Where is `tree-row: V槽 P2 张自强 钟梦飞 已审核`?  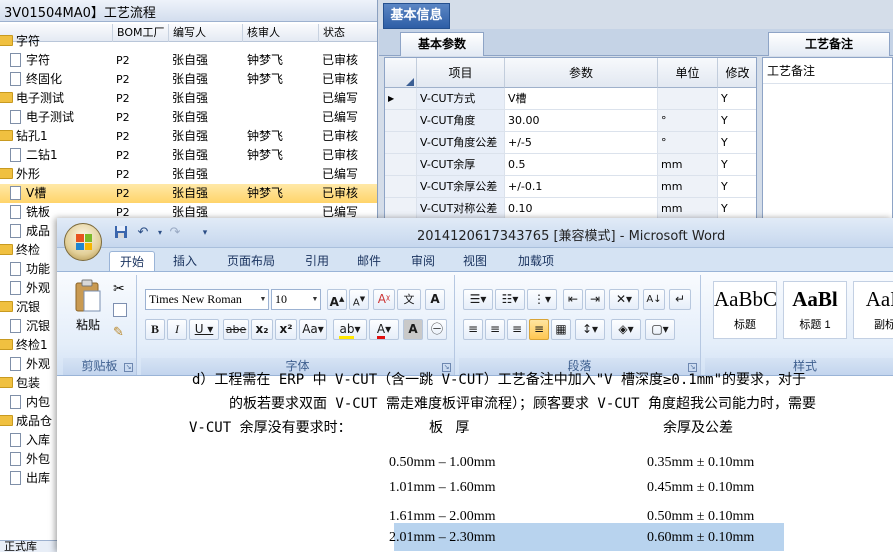
tree-row: V槽 P2 张自强 钟梦飞 已审核 is located at coordinates (188, 193).